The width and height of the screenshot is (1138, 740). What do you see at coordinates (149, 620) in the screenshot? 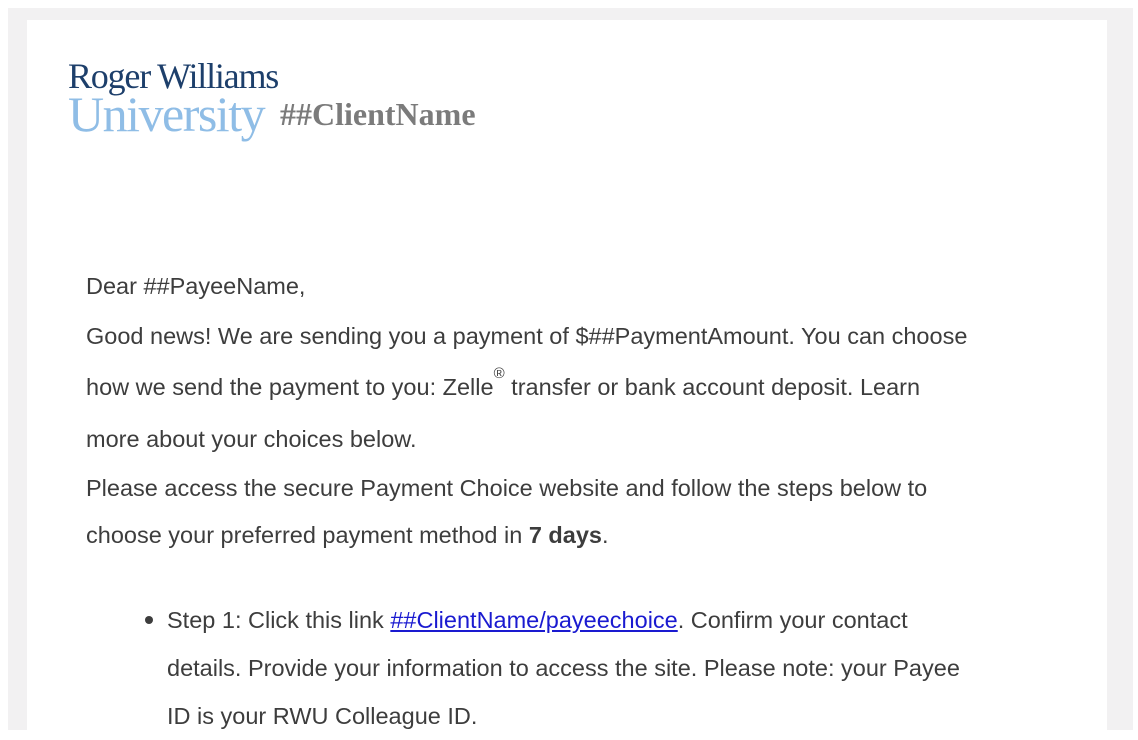
I see `bullet-icon` at bounding box center [149, 620].